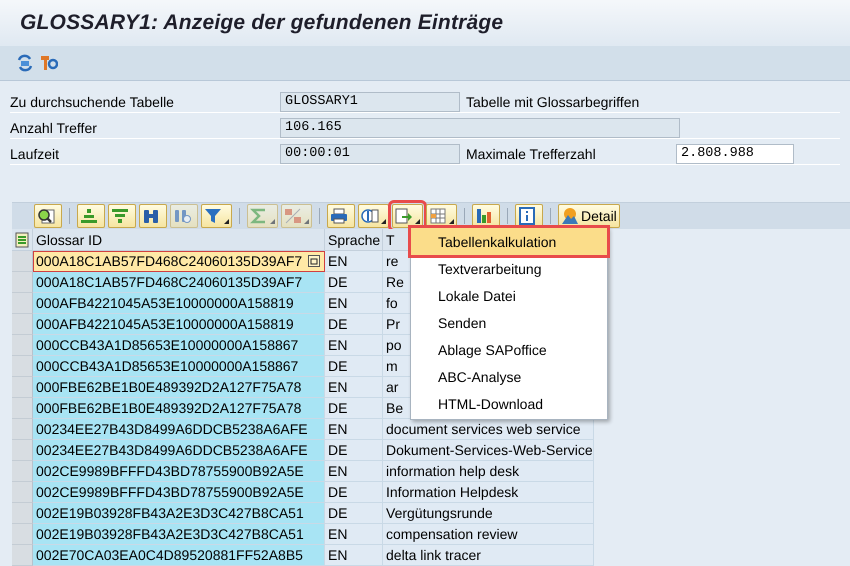 This screenshot has height=566, width=850. What do you see at coordinates (370, 215) in the screenshot?
I see `document-view-icon` at bounding box center [370, 215].